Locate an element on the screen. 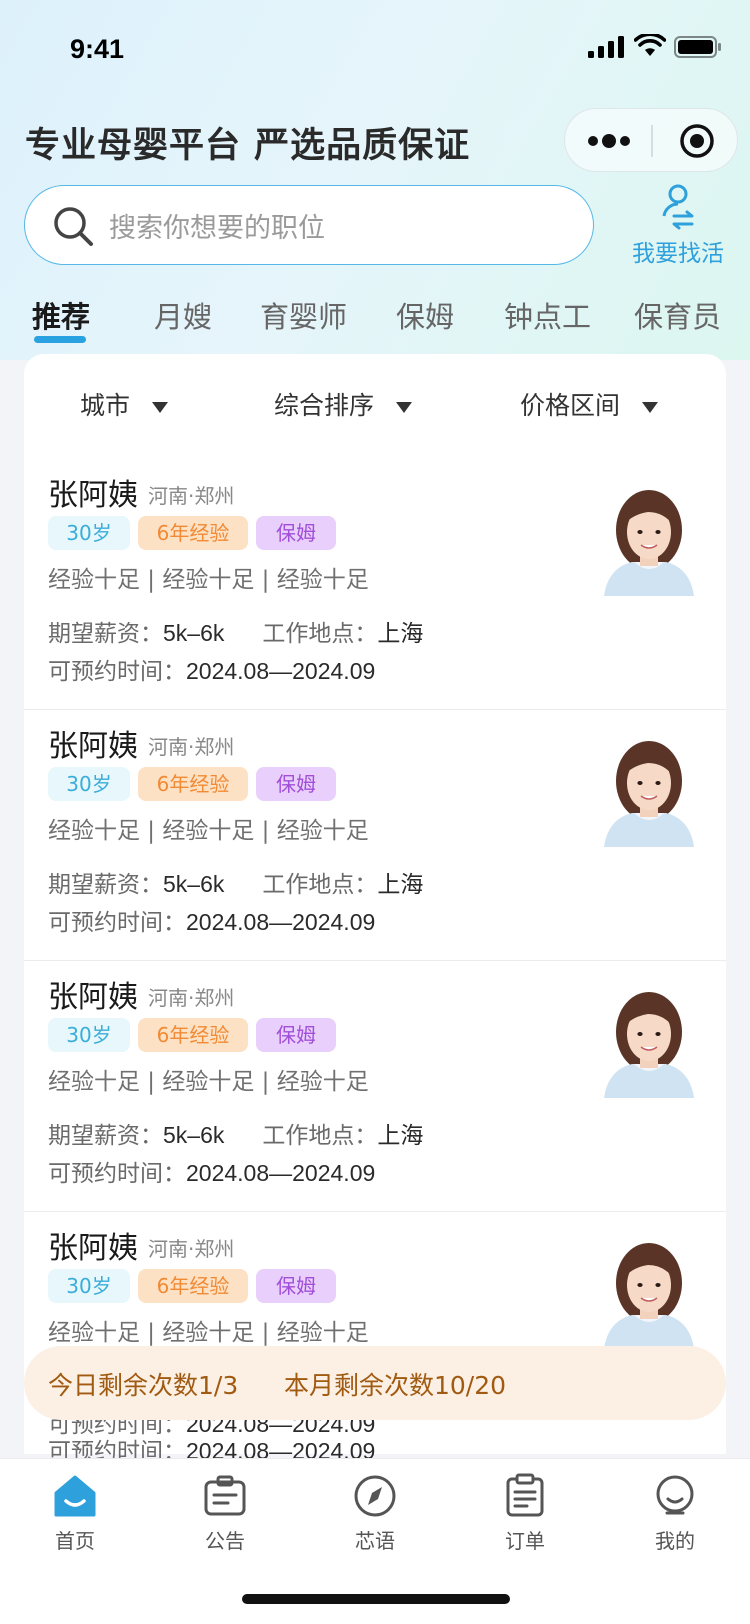  profile-icon is located at coordinates (675, 1495).